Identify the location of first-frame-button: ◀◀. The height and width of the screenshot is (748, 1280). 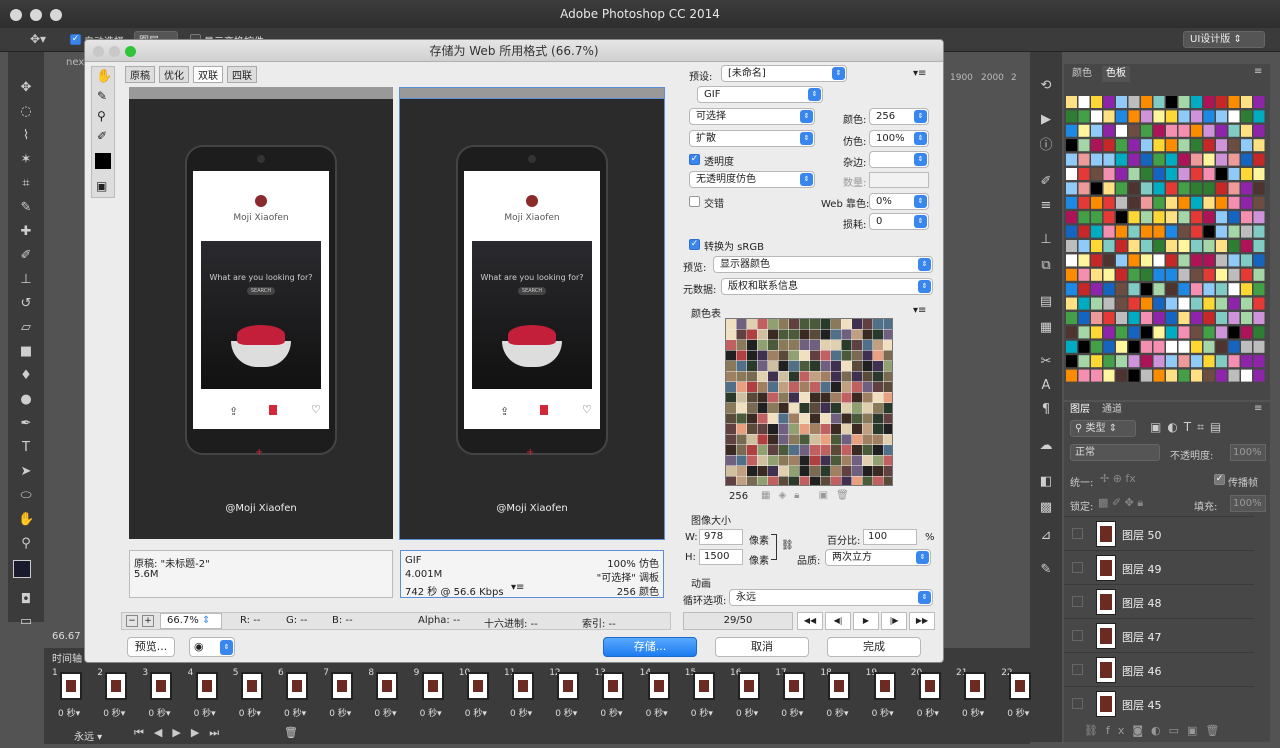
(810, 621).